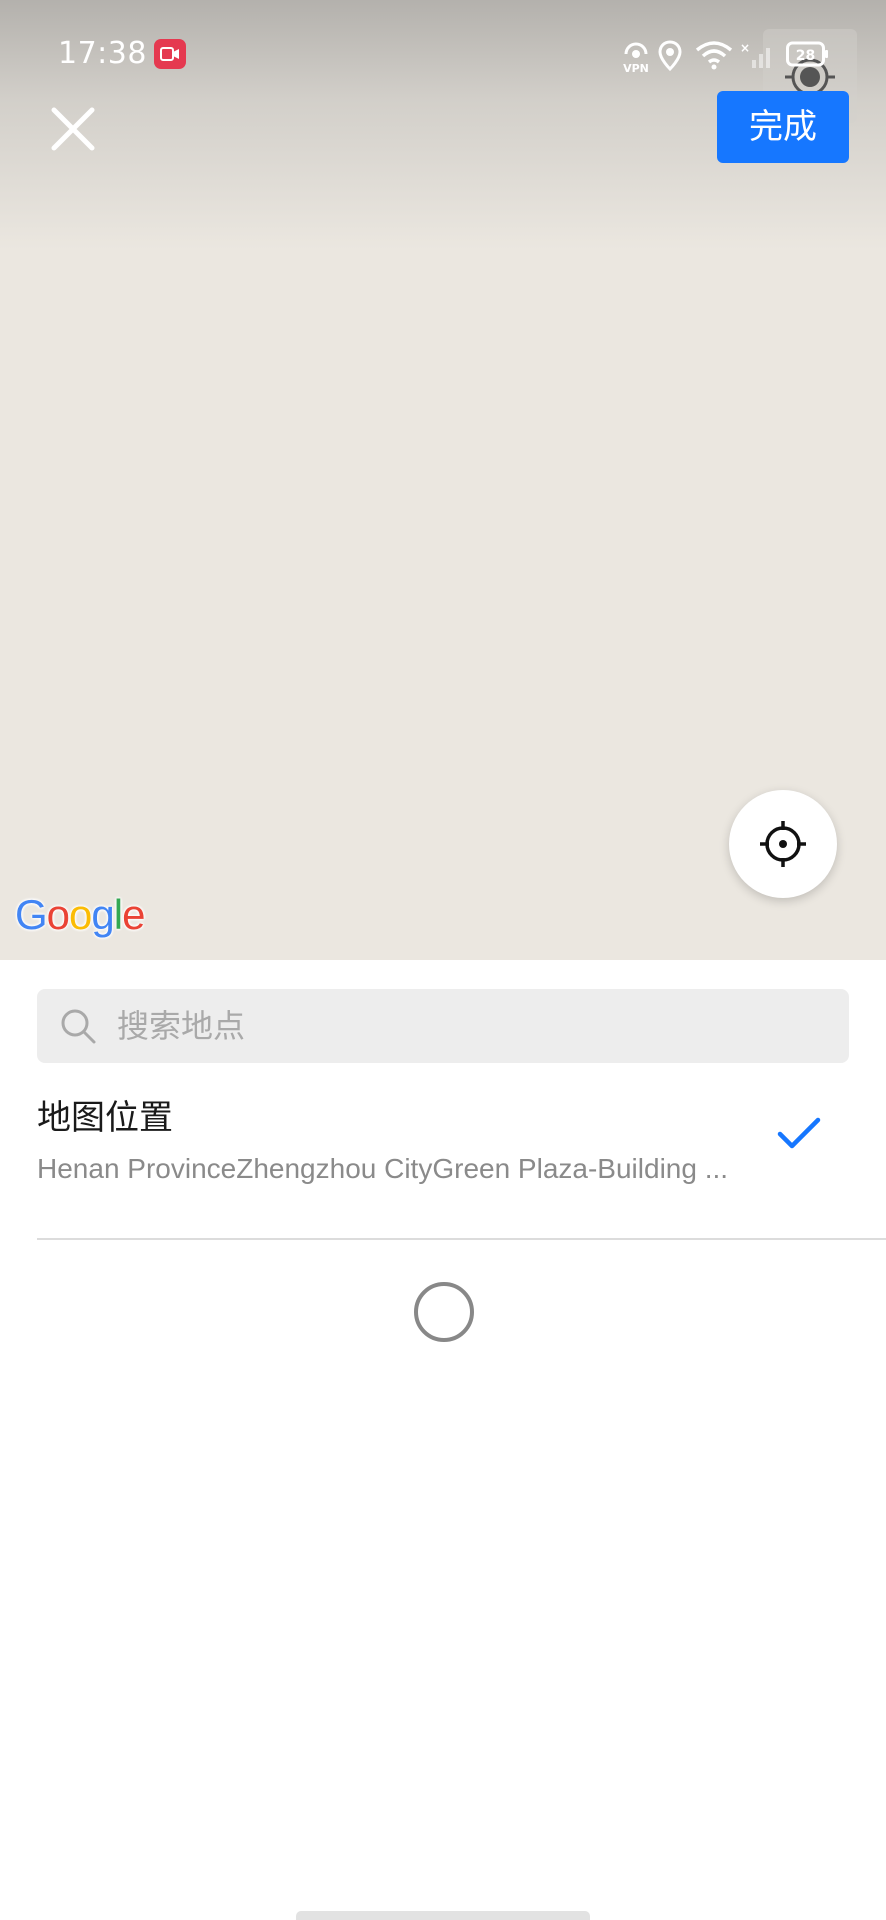  What do you see at coordinates (170, 54) in the screenshot?
I see `screen-record-icon` at bounding box center [170, 54].